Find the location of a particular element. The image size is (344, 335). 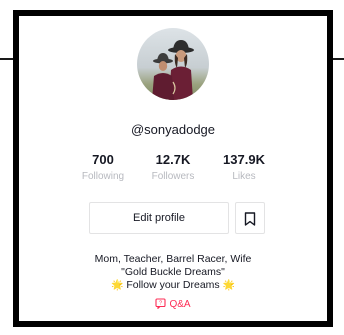

bio-line-2: "Gold Buckle Dreams" is located at coordinates (173, 272).